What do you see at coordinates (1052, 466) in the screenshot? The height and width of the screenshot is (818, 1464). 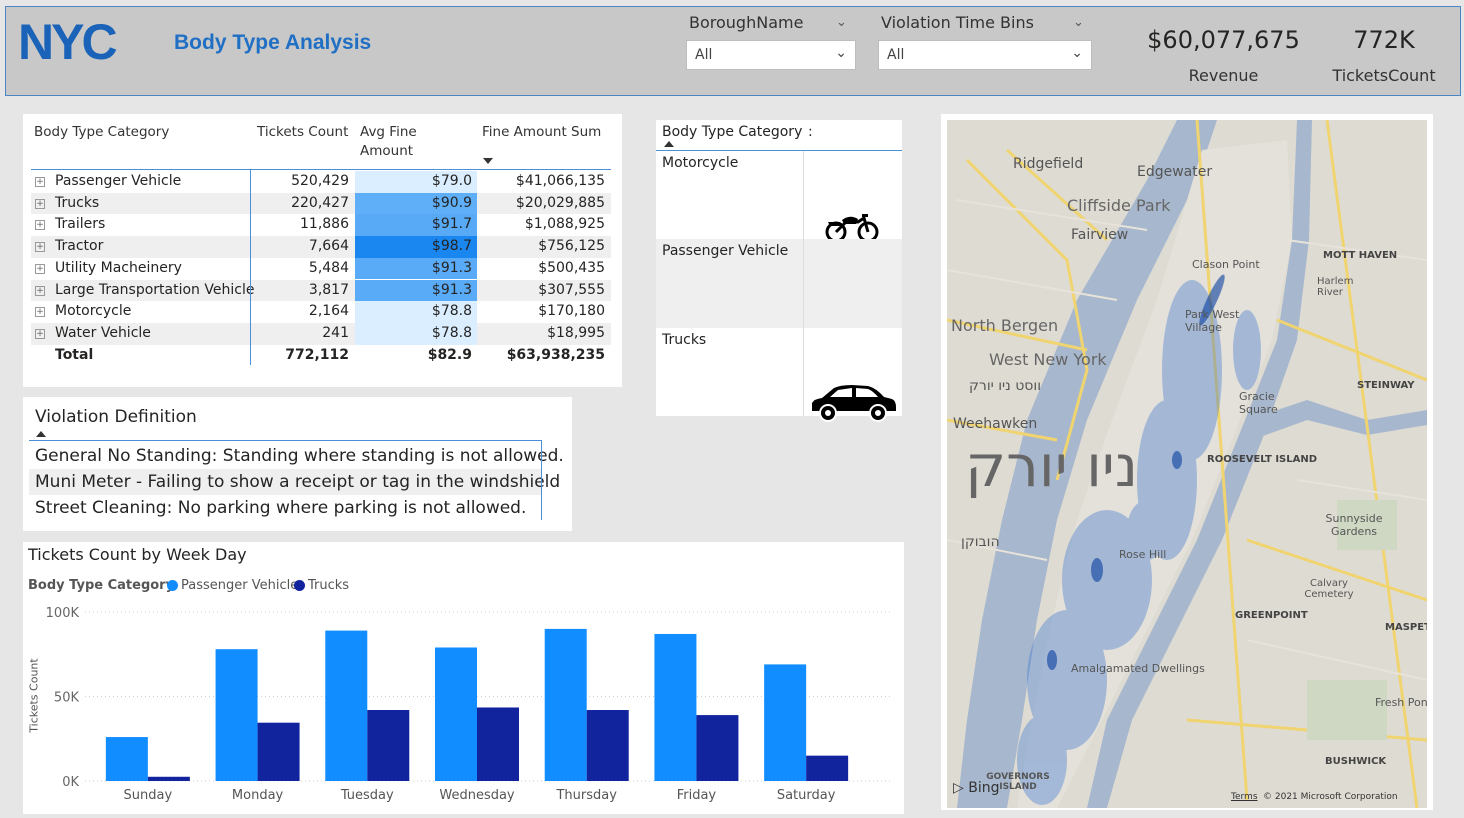 I see `map-city-label: ניו יורק` at bounding box center [1052, 466].